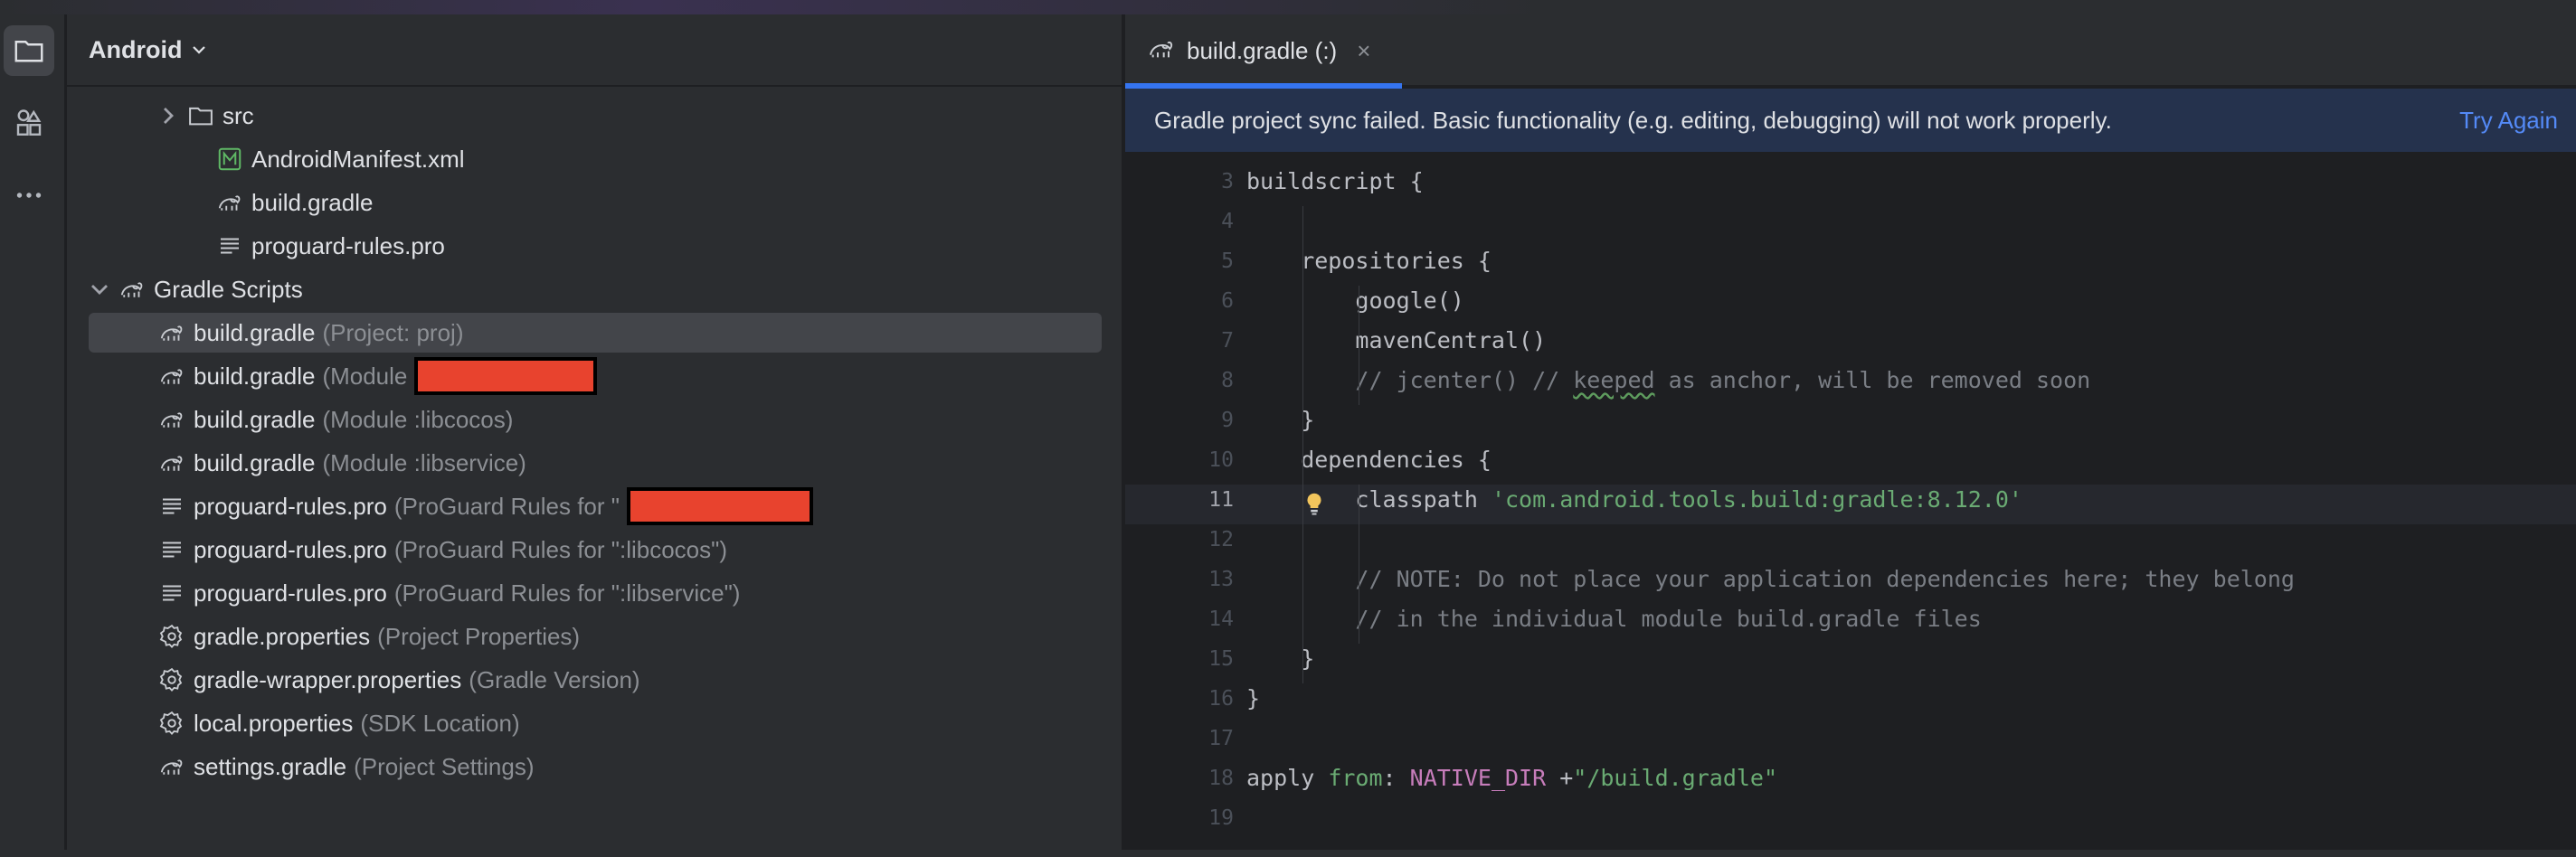 This screenshot has height=857, width=2576. What do you see at coordinates (595, 419) in the screenshot?
I see `tree-item: build.gradle (Module :libcocos)` at bounding box center [595, 419].